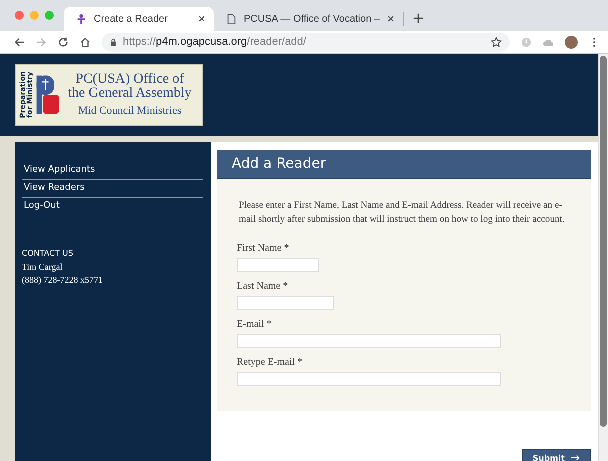  What do you see at coordinates (402, 213) in the screenshot?
I see `intro-text: Please enter a First Name, Last Name and E-mail Address. Reader will receive an e-mail shortly after submission that will instruct them on how to log into their account.` at bounding box center [402, 213].